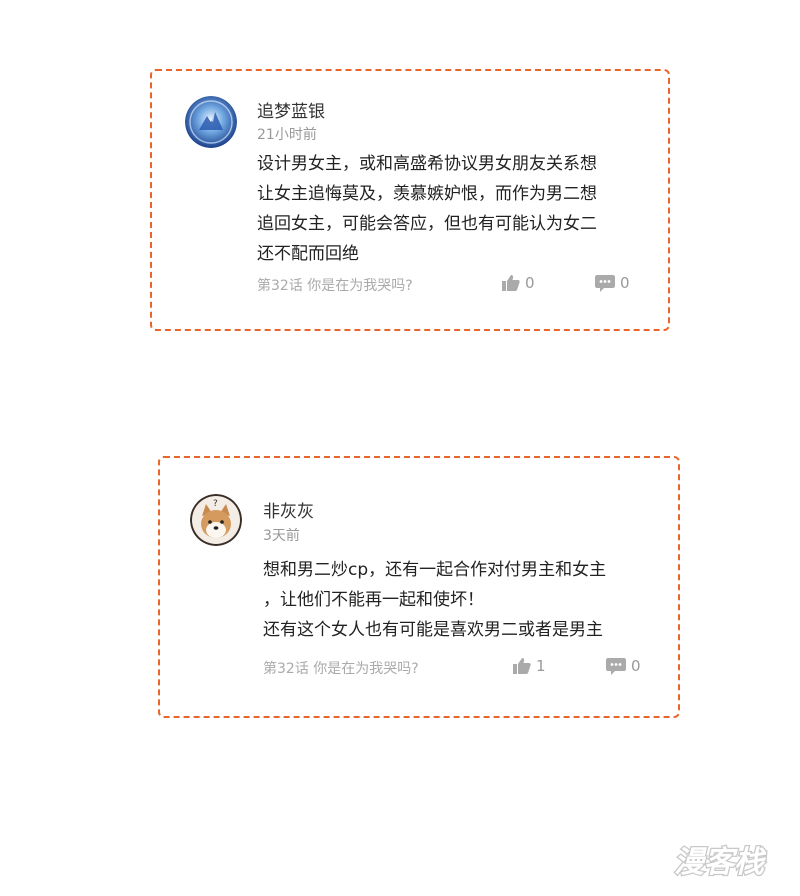  Describe the element at coordinates (287, 135) in the screenshot. I see `timestamp: 21小时前` at that location.